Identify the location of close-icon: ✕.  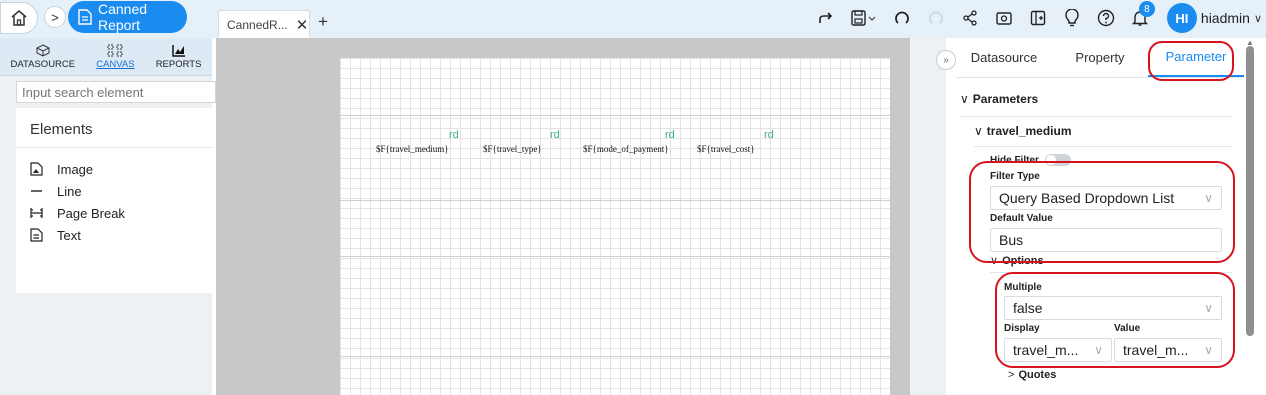
(302, 25).